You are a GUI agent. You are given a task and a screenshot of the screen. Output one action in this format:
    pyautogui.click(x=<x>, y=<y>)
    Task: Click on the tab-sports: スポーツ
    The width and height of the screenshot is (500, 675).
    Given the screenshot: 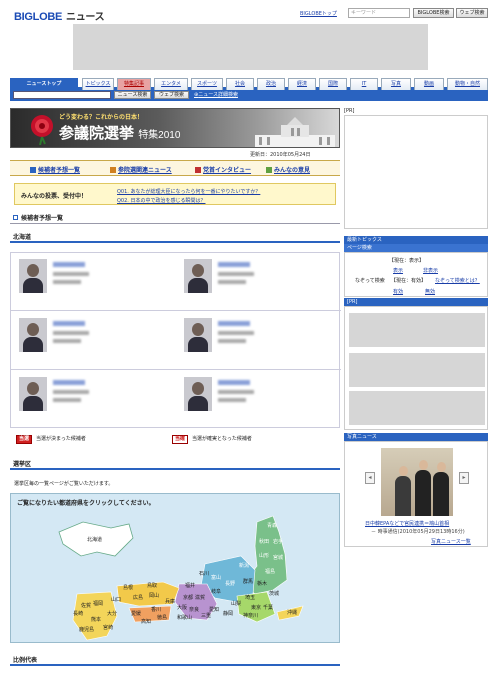 What is the action you would take?
    pyautogui.click(x=207, y=84)
    